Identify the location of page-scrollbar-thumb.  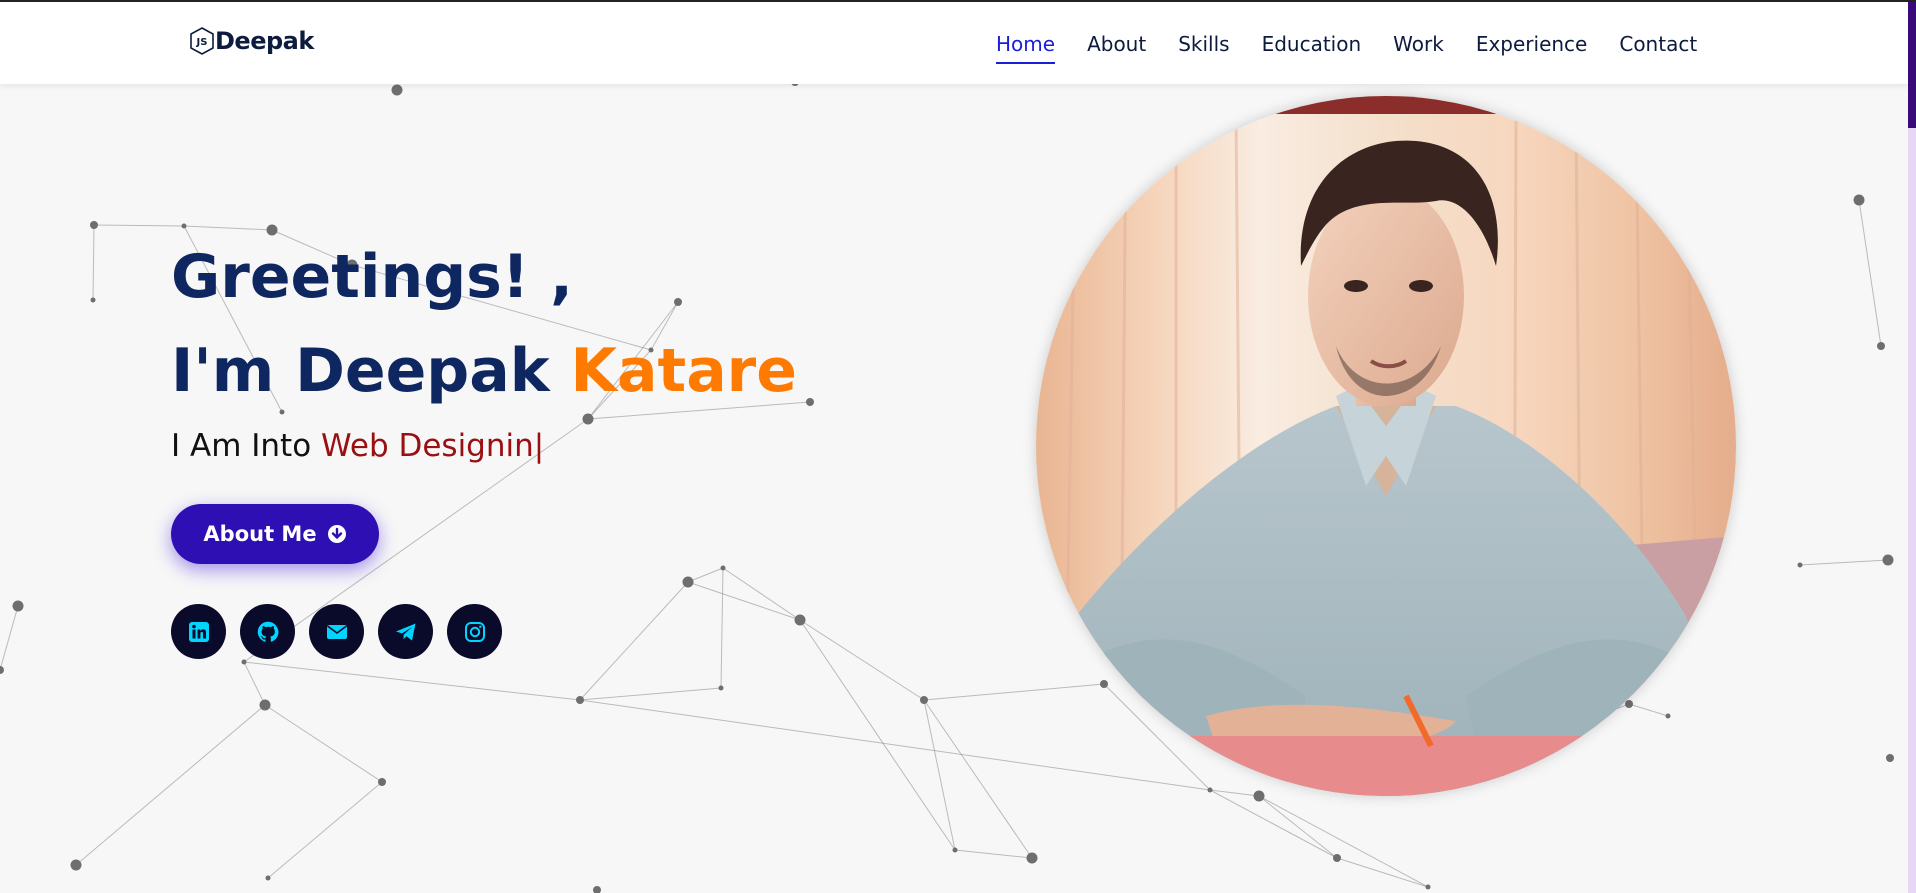
(1912, 65).